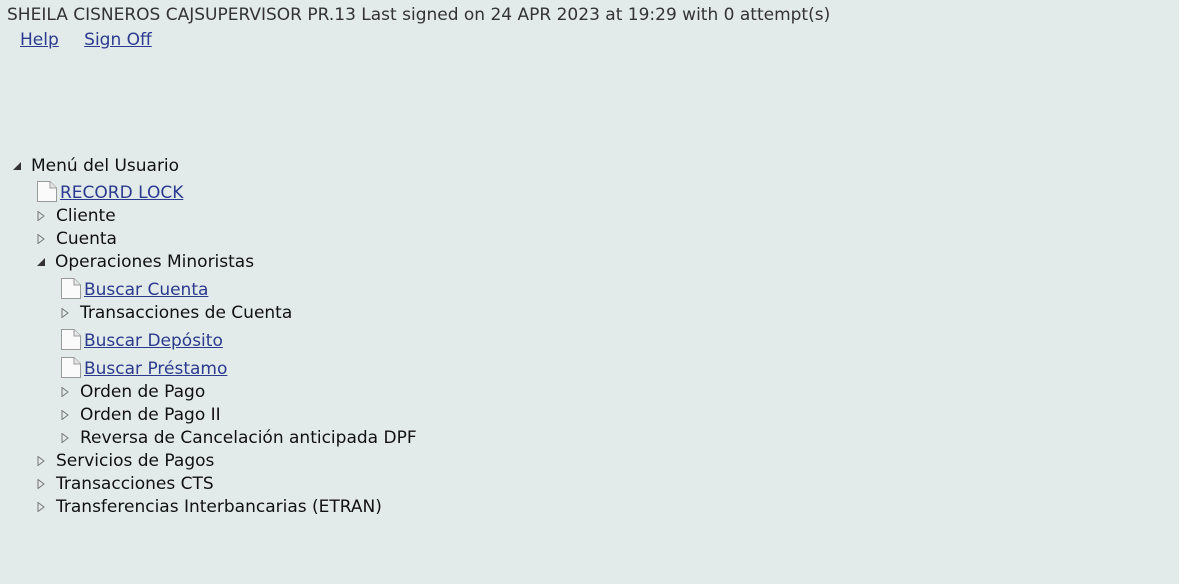  I want to click on tree-node-cliente: Cliente, so click(75, 216).